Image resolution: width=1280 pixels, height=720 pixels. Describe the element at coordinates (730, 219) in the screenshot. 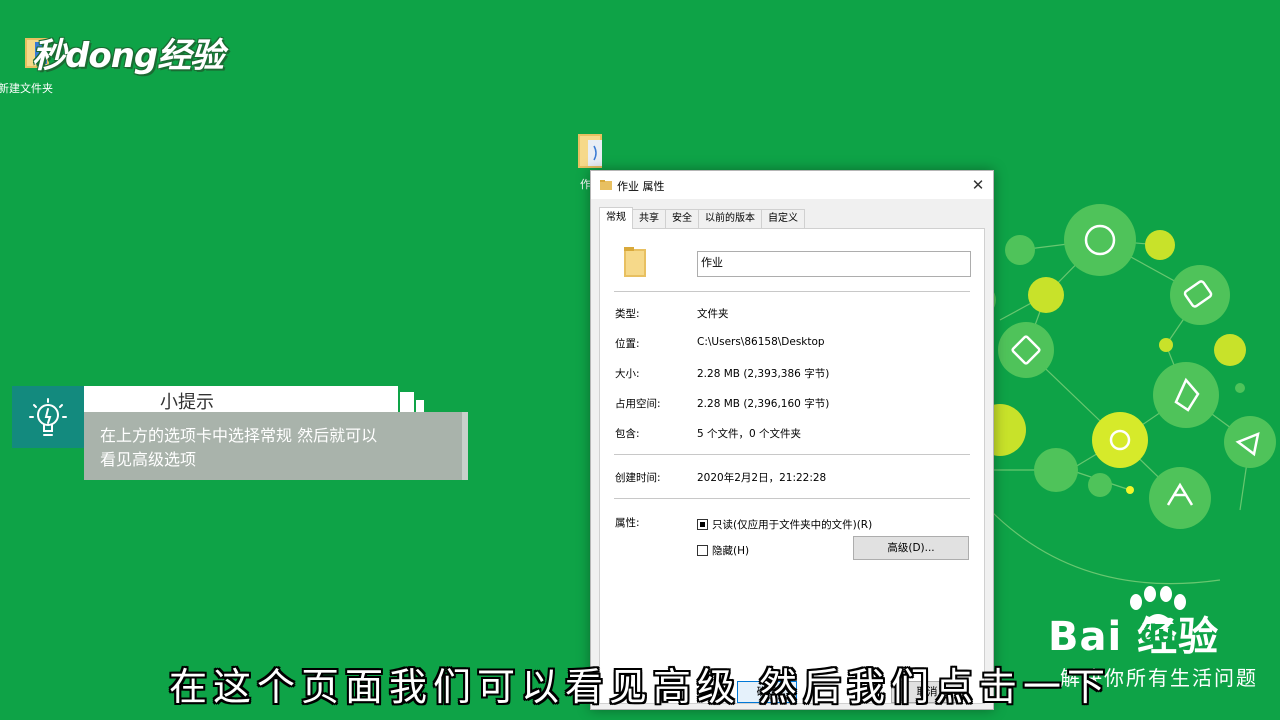

I see `tab-previous-versions: 以前的版本` at that location.